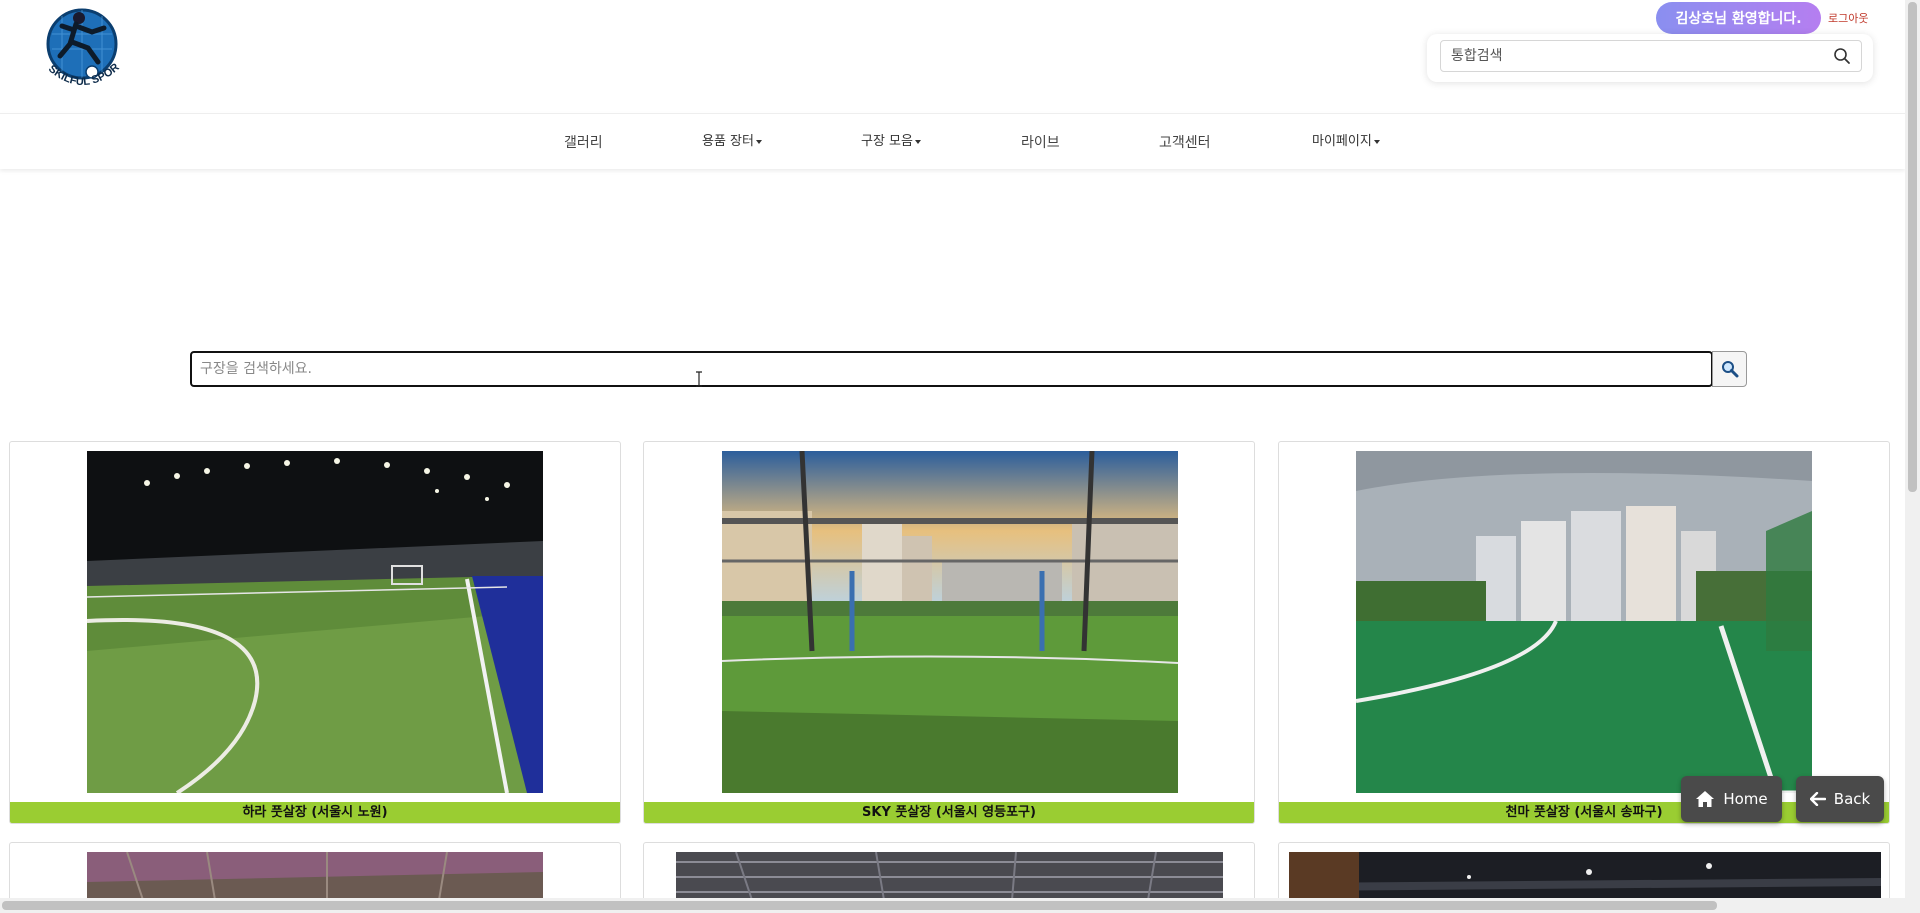 This screenshot has width=1920, height=913. What do you see at coordinates (1342, 141) in the screenshot?
I see `nav-mypage-label: 마이페이지` at bounding box center [1342, 141].